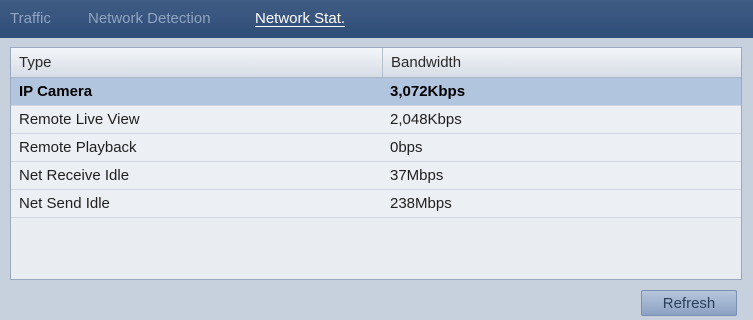 Image resolution: width=753 pixels, height=320 pixels. Describe the element at coordinates (417, 175) in the screenshot. I see `row-bandwidth: 37Mbps` at that location.